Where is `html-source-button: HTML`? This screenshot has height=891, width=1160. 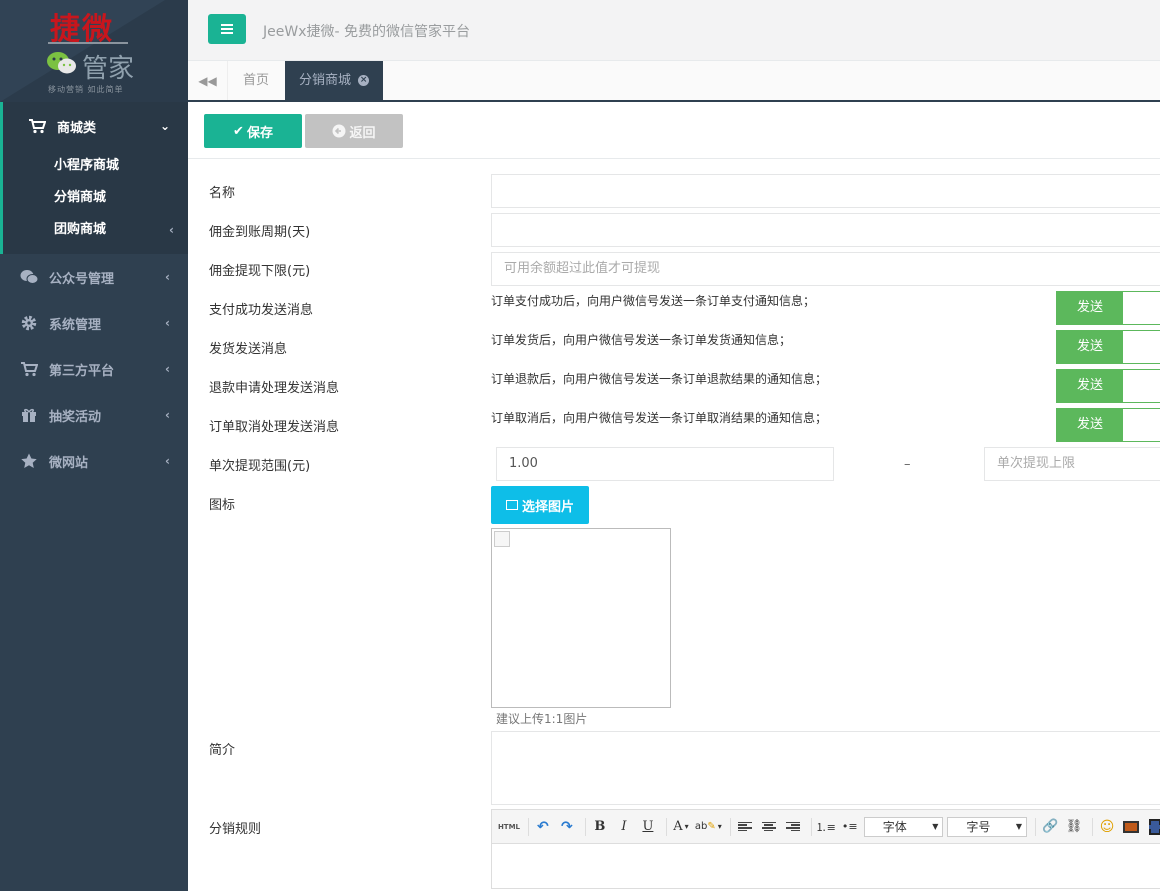
html-source-button: HTML is located at coordinates (509, 827).